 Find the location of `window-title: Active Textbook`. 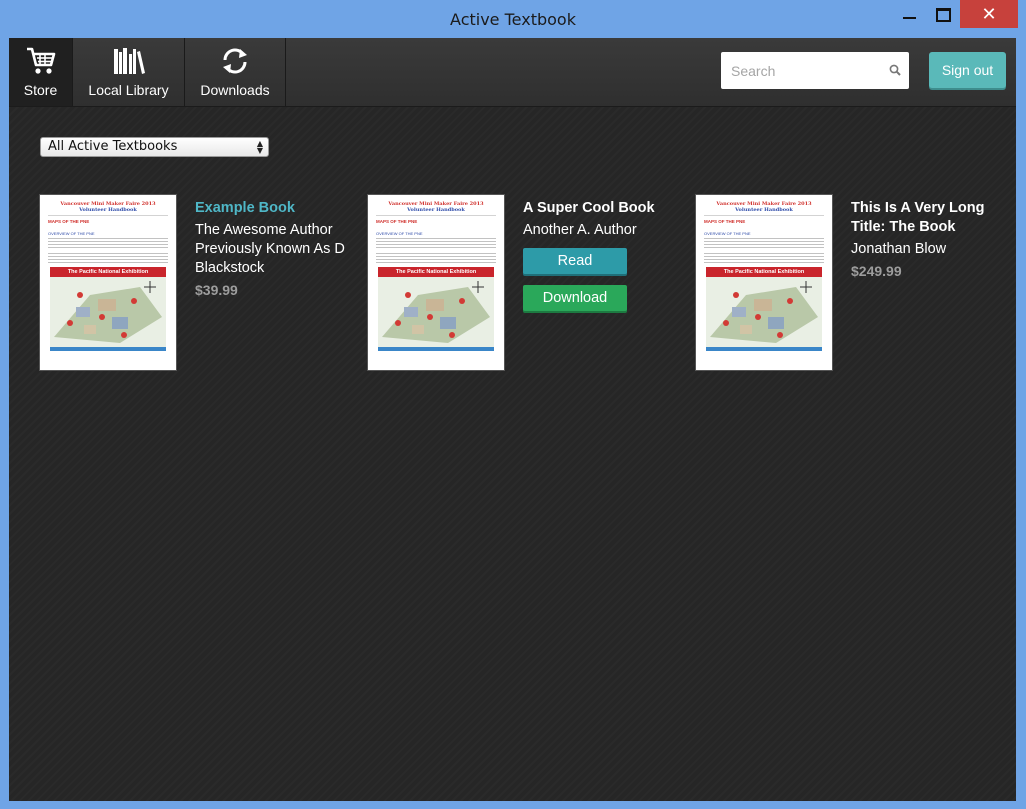

window-title: Active Textbook is located at coordinates (513, 19).